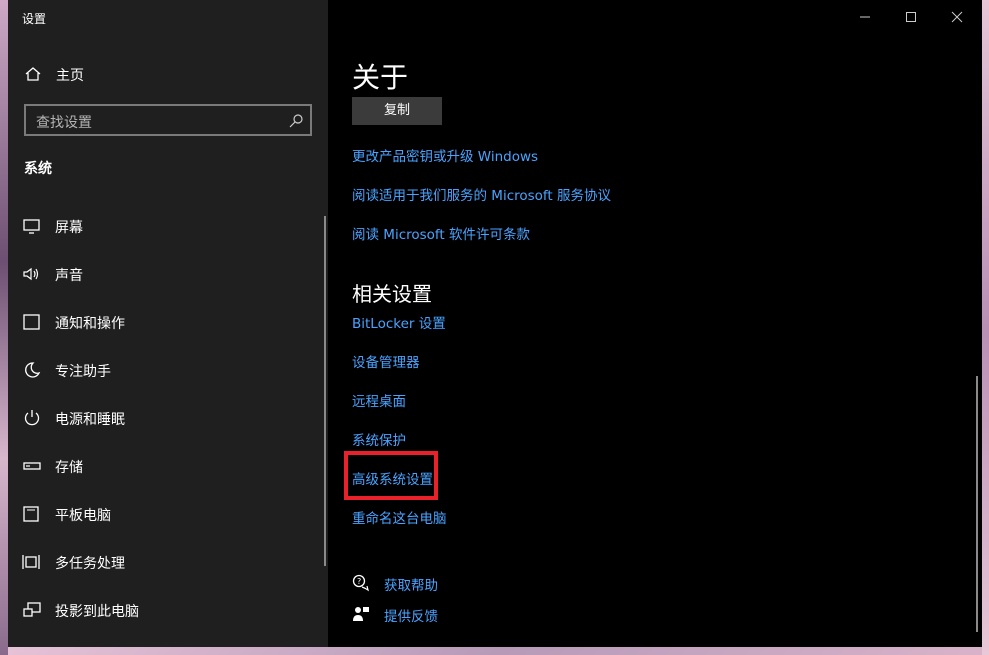  I want to click on sidebar-item-display: 屏幕, so click(166, 226).